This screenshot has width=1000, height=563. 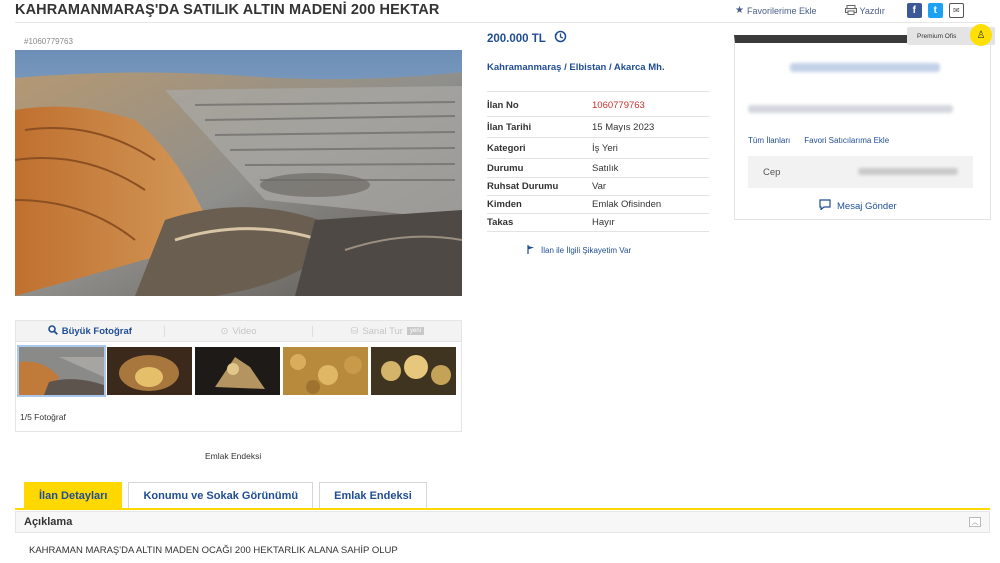 What do you see at coordinates (382, 331) in the screenshot?
I see `tab-virtual-tour-label: Sanal Tur` at bounding box center [382, 331].